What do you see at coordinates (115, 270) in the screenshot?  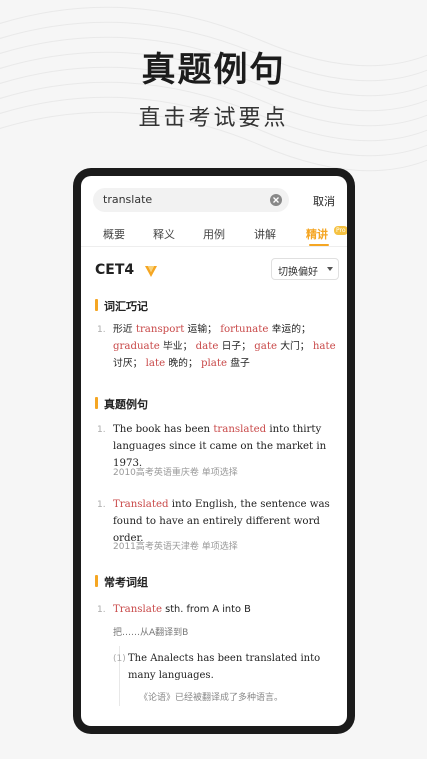 I see `level-label: CET4` at bounding box center [115, 270].